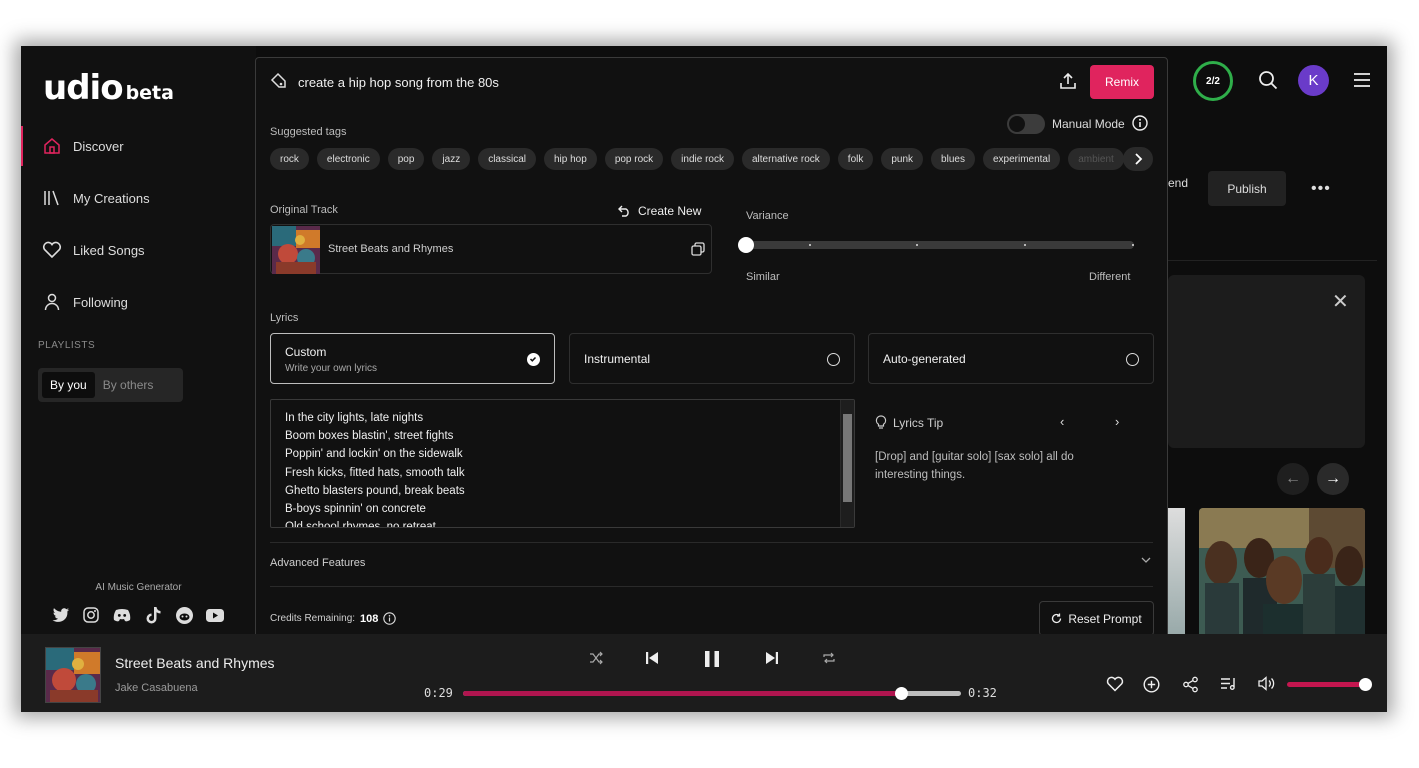  I want to click on lyrics-option-custom: Custom Write your own lyrics, so click(412, 358).